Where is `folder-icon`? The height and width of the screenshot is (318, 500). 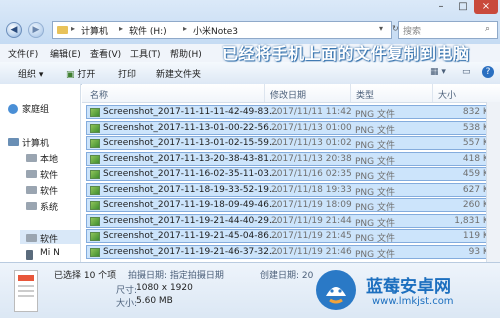 folder-icon is located at coordinates (62, 30).